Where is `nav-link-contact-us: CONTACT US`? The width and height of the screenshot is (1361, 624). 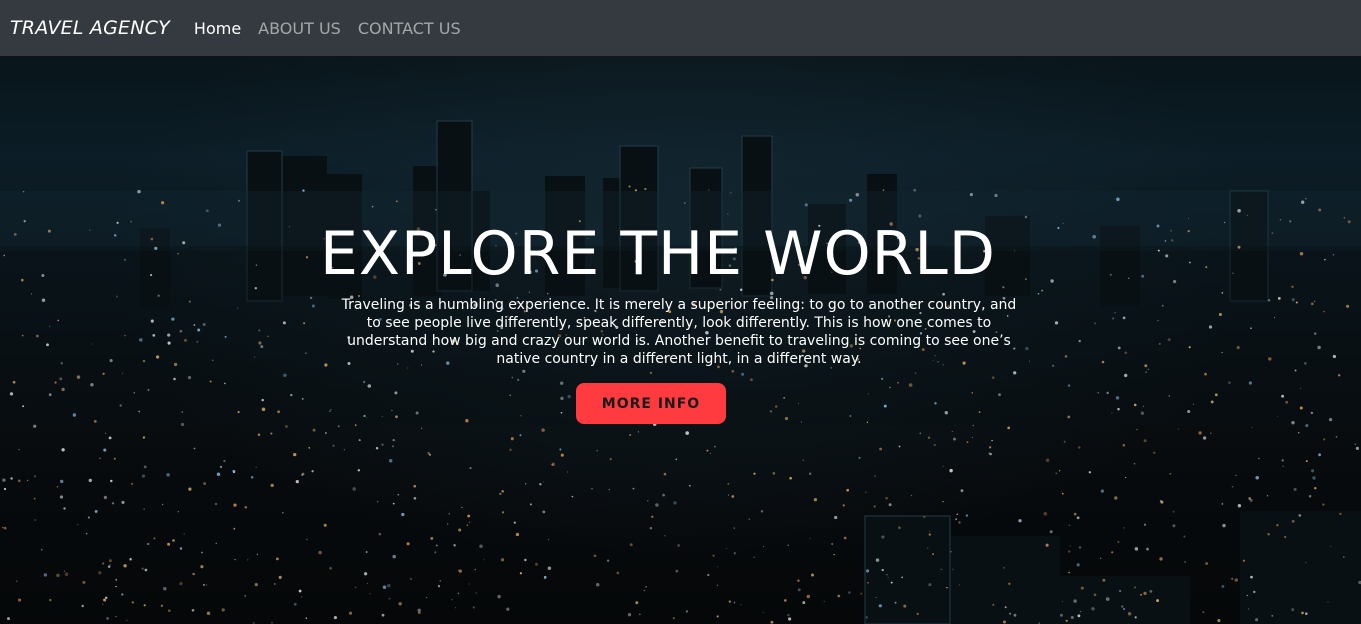
nav-link-contact-us: CONTACT US is located at coordinates (409, 28).